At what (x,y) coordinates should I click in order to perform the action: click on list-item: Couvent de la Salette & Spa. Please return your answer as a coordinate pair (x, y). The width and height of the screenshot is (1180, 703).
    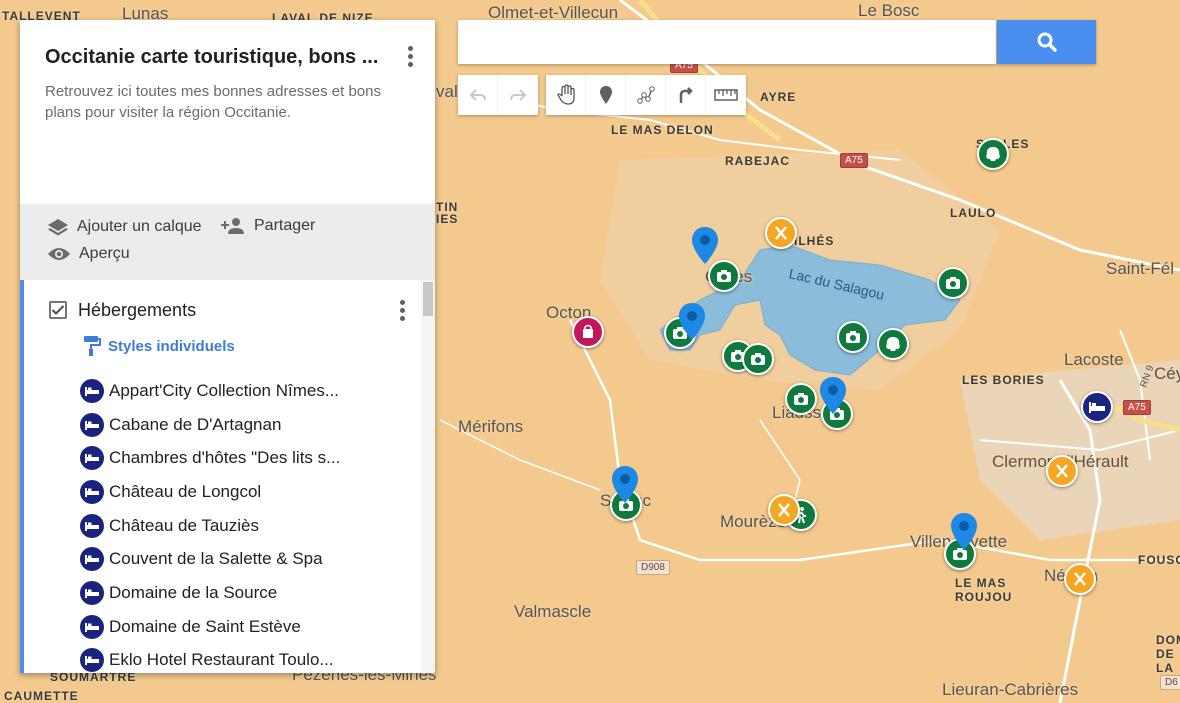
    Looking at the image, I should click on (210, 559).